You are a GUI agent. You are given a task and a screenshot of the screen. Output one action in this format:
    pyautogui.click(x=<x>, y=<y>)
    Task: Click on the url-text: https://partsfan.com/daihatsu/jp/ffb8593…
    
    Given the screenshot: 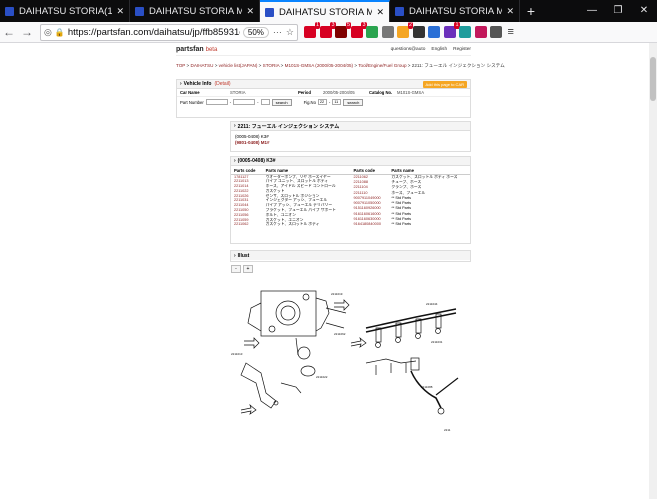 What is the action you would take?
    pyautogui.click(x=154, y=32)
    